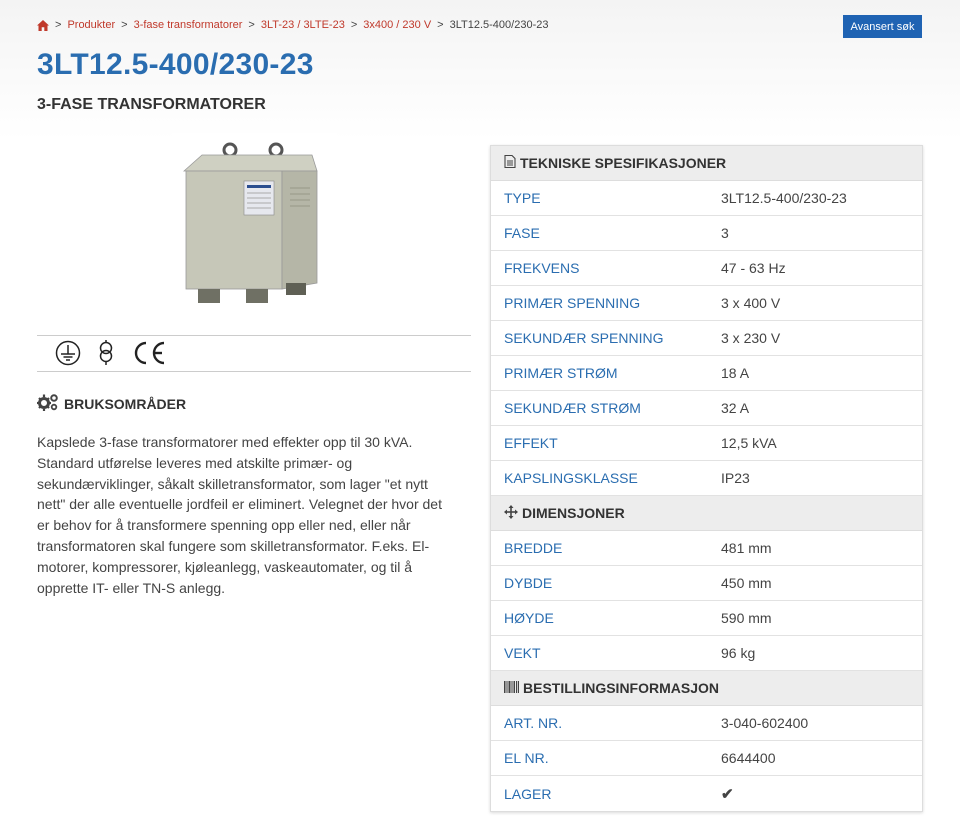 Image resolution: width=960 pixels, height=824 pixels. What do you see at coordinates (584, 338) in the screenshot?
I see `spec-key: SEKUNDÆR SPENNING` at bounding box center [584, 338].